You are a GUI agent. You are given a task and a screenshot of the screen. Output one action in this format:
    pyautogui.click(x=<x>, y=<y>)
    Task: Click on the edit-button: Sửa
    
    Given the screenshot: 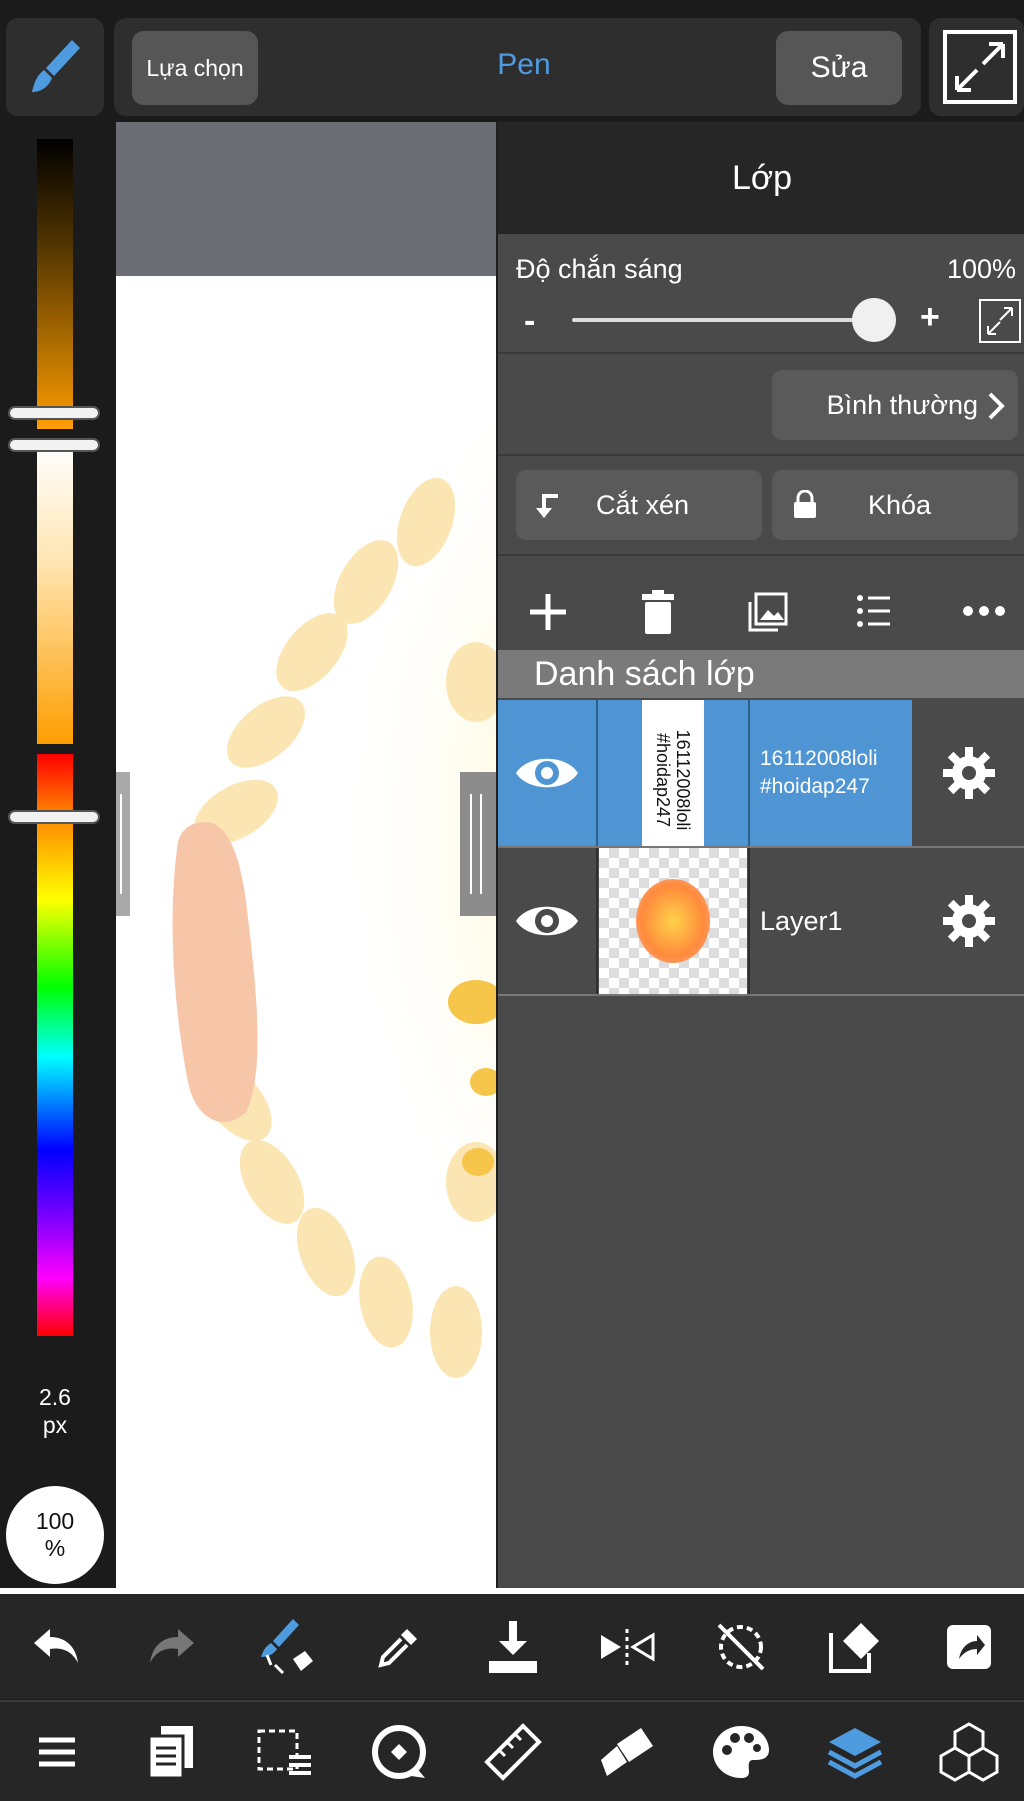 What is the action you would take?
    pyautogui.click(x=839, y=68)
    